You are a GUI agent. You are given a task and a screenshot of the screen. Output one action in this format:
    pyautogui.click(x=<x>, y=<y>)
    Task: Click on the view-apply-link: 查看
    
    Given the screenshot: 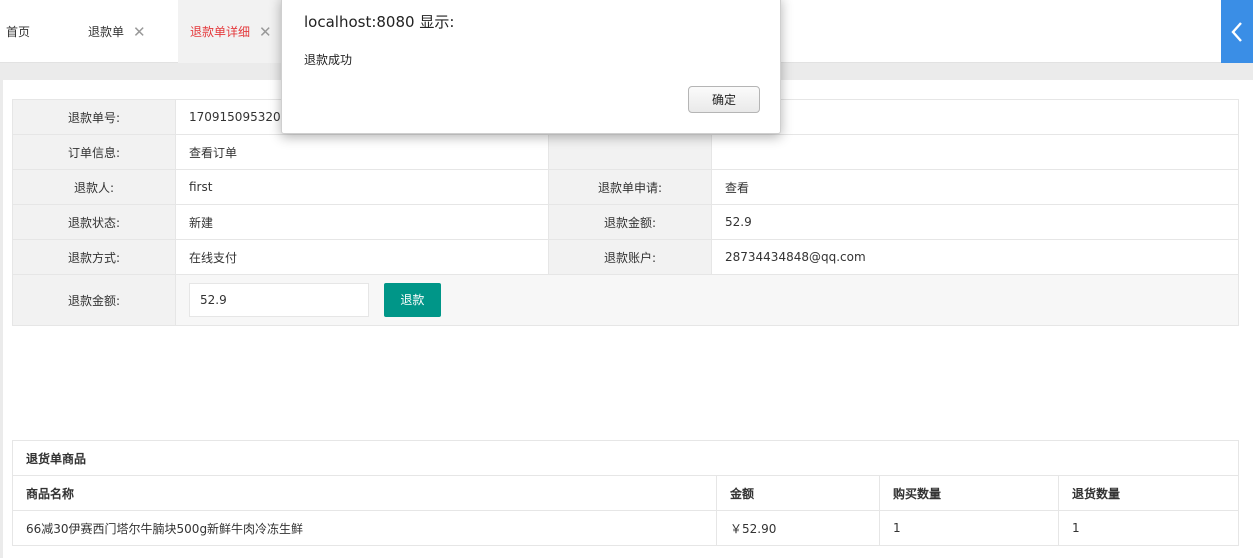 What is the action you would take?
    pyautogui.click(x=975, y=187)
    